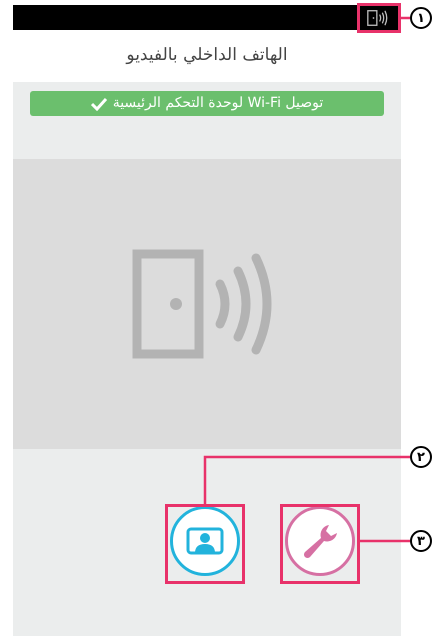 The width and height of the screenshot is (435, 636). Describe the element at coordinates (421, 541) in the screenshot. I see `callout-number: ٣` at that location.